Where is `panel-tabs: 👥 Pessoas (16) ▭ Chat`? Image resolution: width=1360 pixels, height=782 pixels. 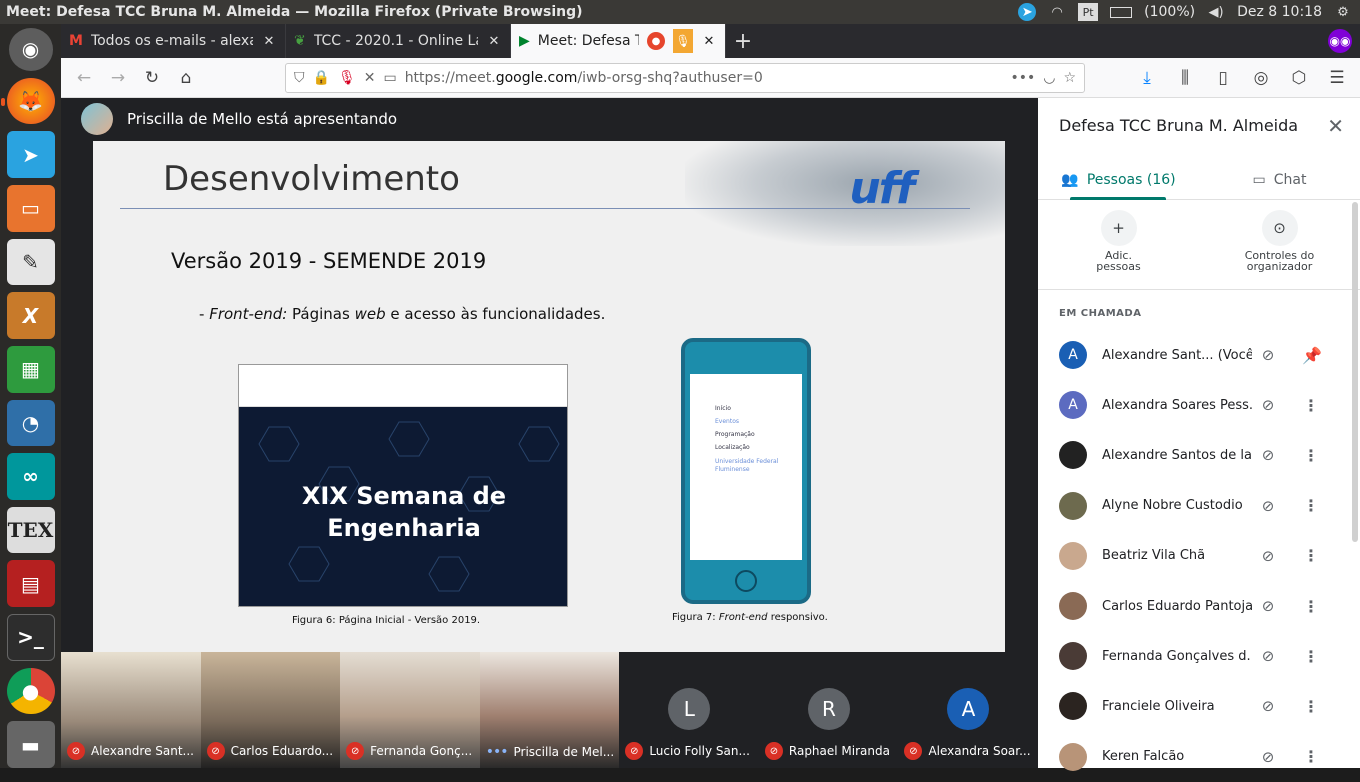
panel-tabs: 👥 Pessoas (16) ▭ Chat is located at coordinates (1199, 180).